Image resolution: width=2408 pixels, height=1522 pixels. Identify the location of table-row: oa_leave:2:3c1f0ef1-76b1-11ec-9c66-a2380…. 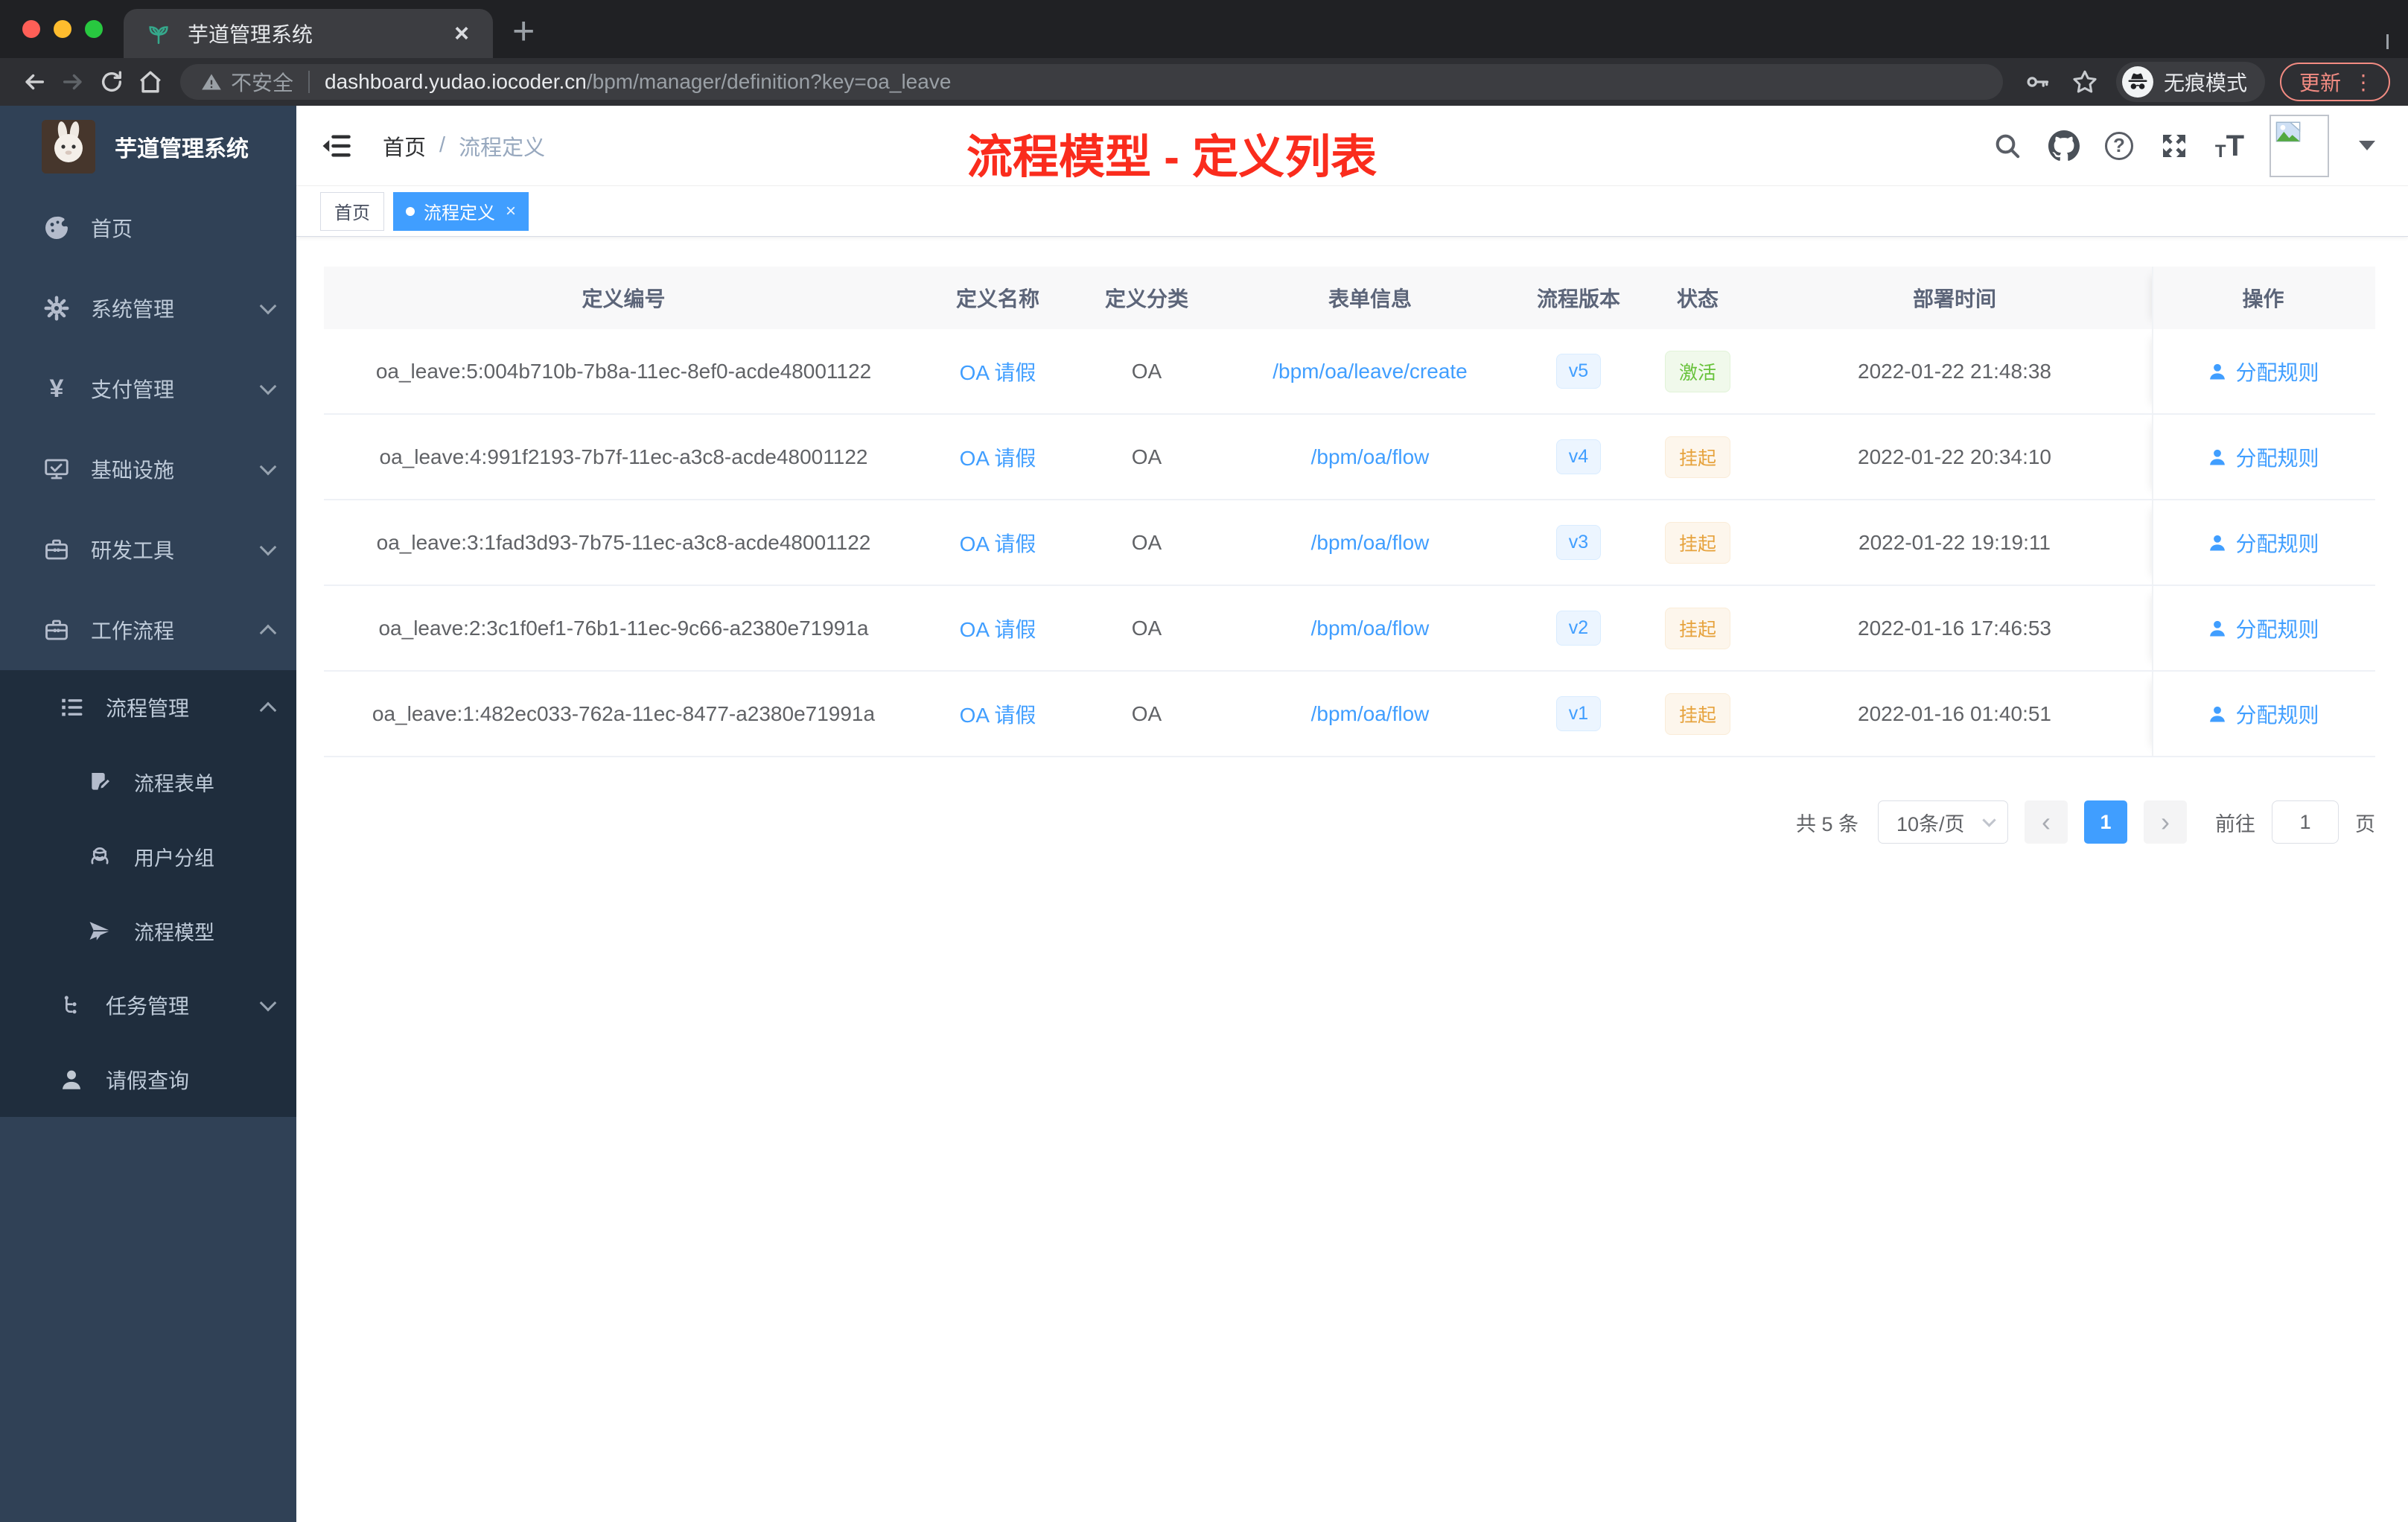
(1349, 629).